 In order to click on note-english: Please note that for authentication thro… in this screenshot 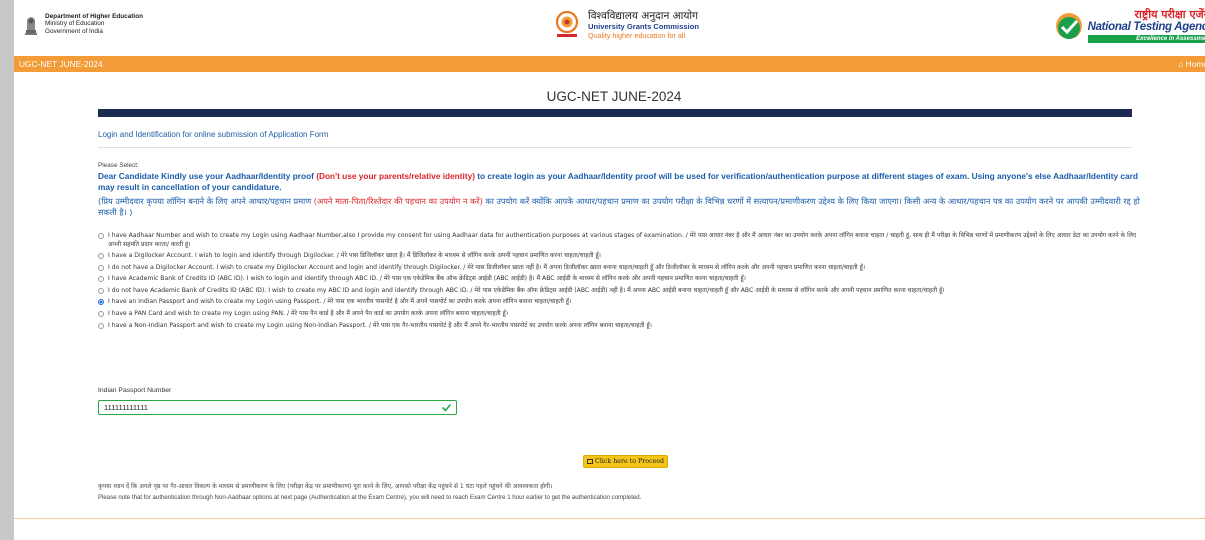, I will do `click(370, 497)`.